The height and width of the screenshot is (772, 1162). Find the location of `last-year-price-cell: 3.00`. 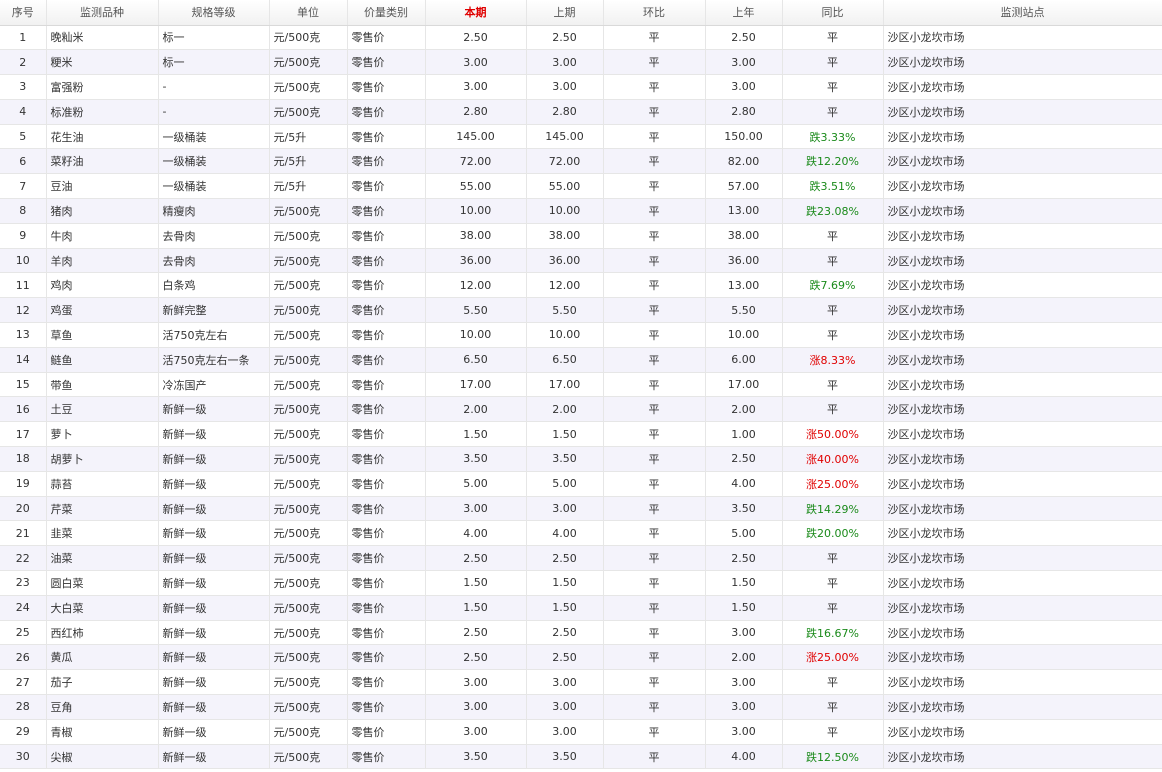

last-year-price-cell: 3.00 is located at coordinates (744, 732).